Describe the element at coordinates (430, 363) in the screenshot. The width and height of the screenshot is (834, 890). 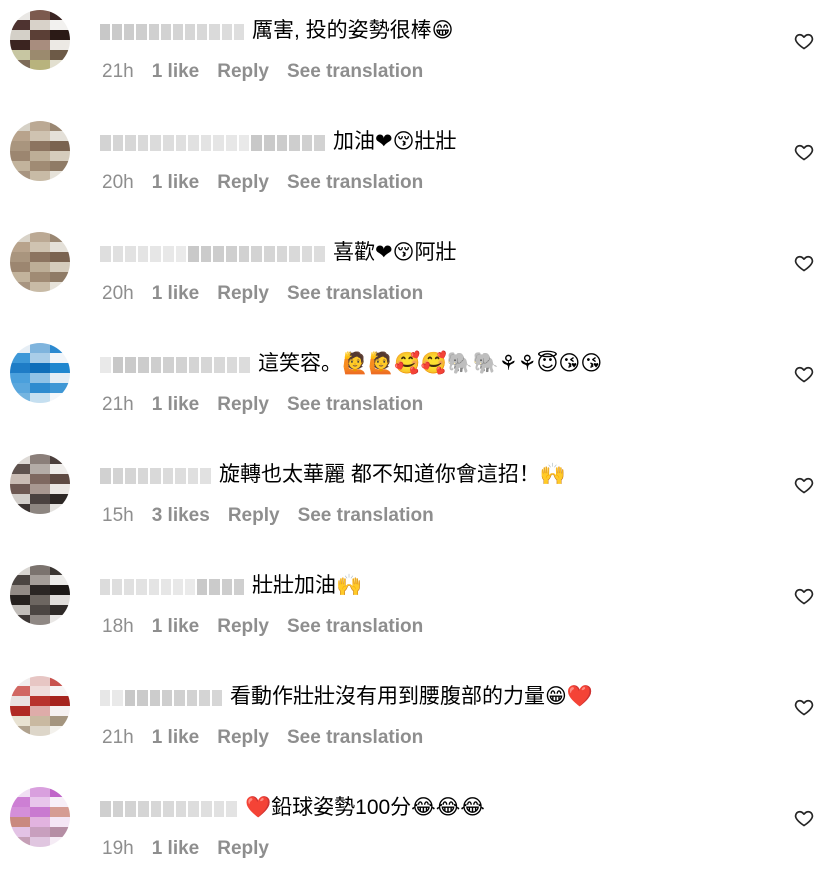
I see `comment-text: 這笑容。🙋🙋🥰🥰🐘🐘⚘⚘😇😘😘` at that location.